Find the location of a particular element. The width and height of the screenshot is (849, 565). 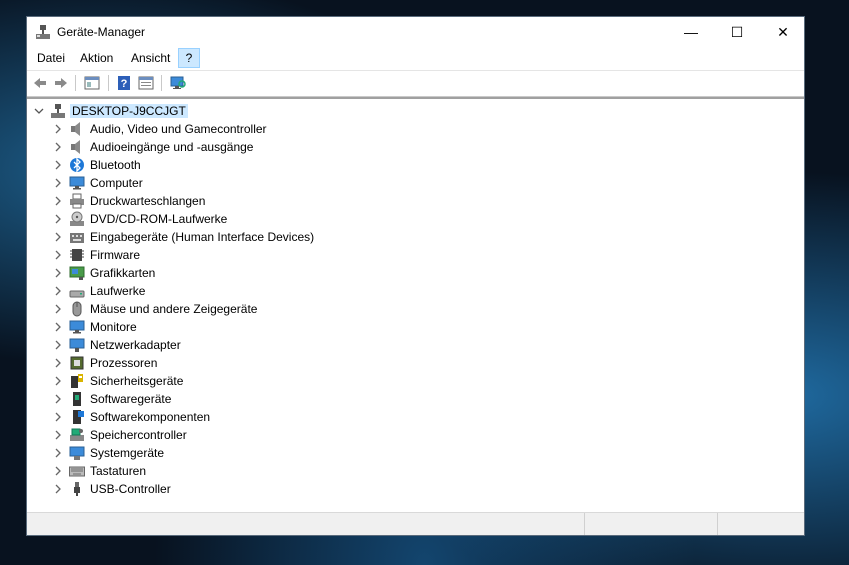

tree-category: Softwaregeräte is located at coordinates (415, 399).